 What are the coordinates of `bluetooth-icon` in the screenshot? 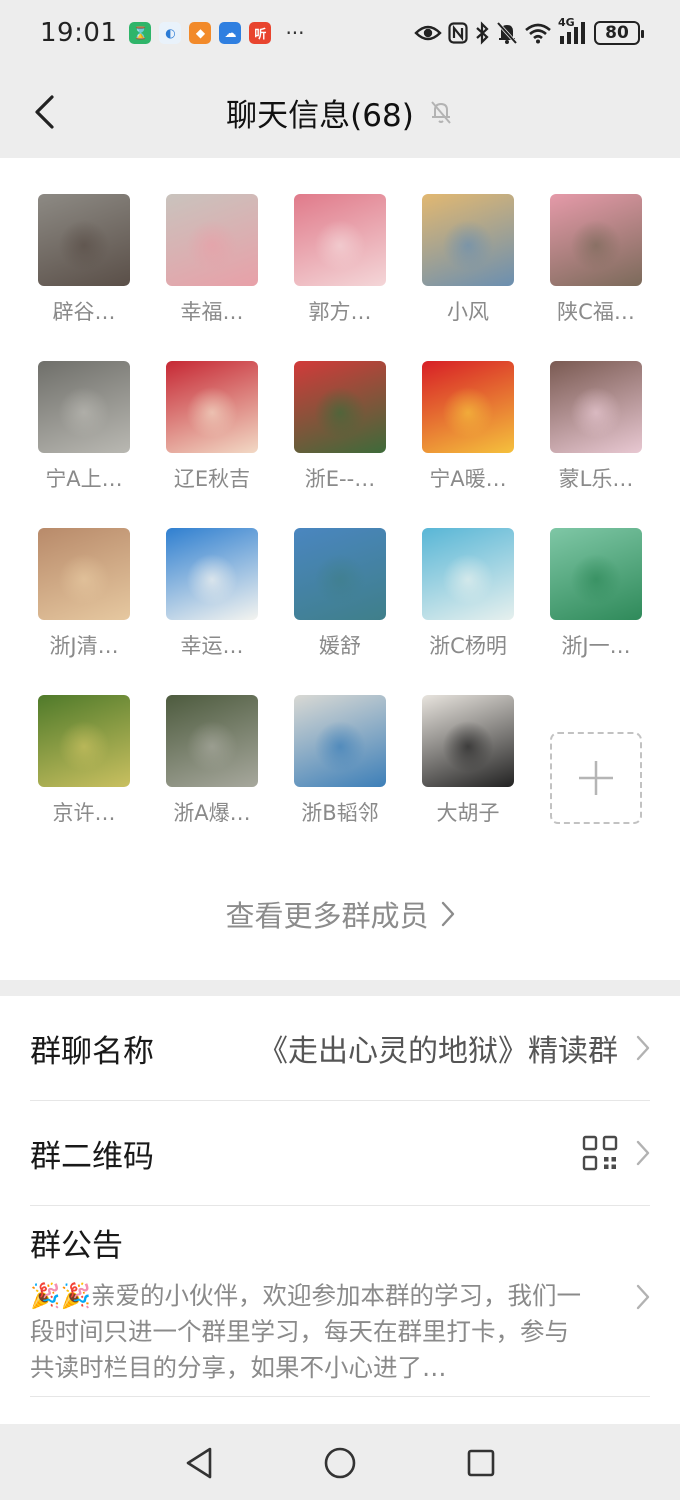 It's located at (482, 33).